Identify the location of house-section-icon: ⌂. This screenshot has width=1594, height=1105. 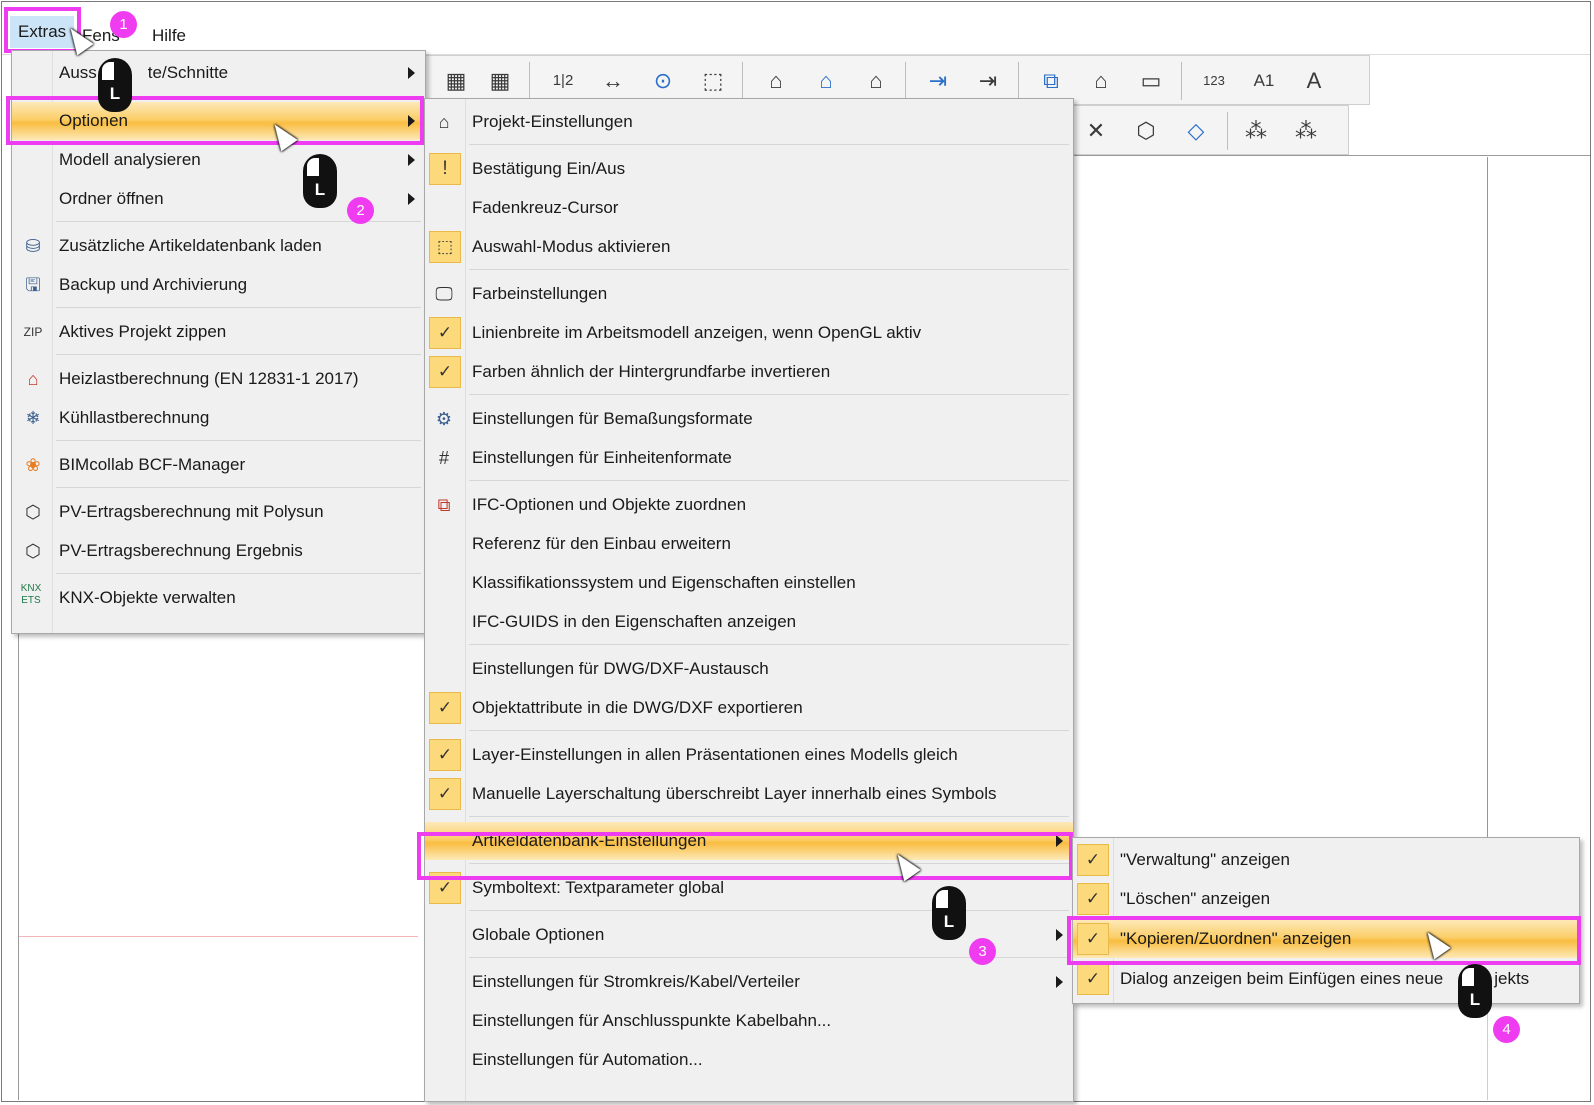
(876, 81).